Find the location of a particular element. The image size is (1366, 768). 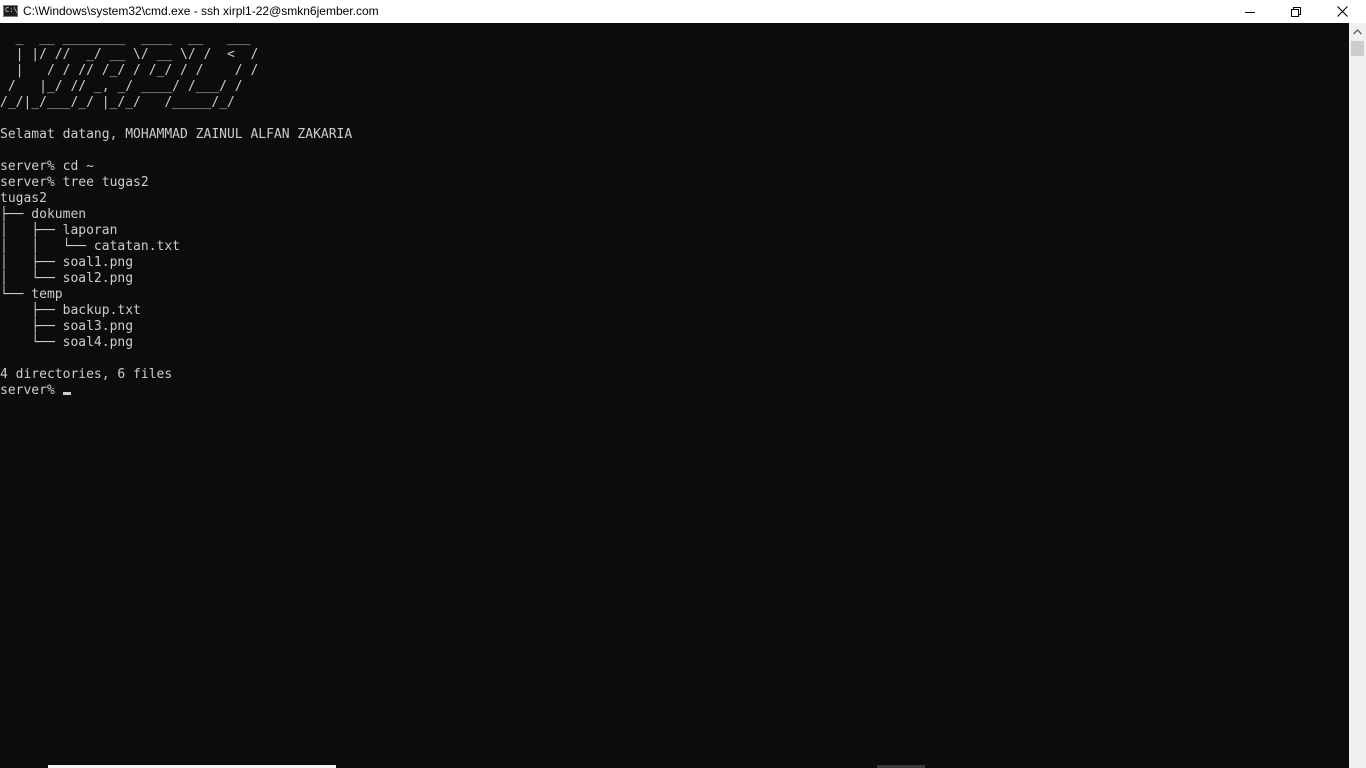

restore-button is located at coordinates (1296, 11).